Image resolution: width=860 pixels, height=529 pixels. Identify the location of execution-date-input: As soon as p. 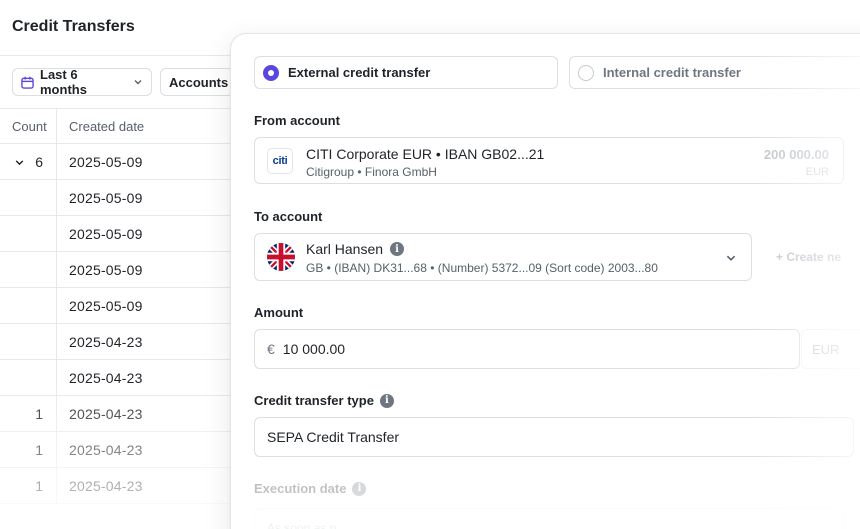
(549, 518).